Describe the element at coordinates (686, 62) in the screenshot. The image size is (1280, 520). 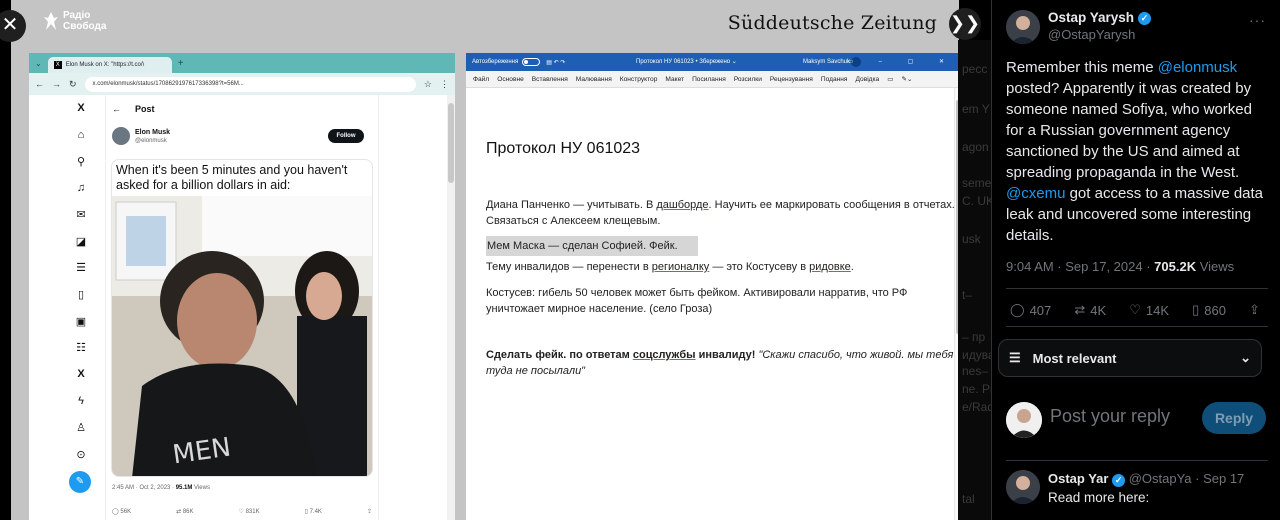
I see `document-title: Протокол НУ 061023 • Збережено ⌄` at that location.